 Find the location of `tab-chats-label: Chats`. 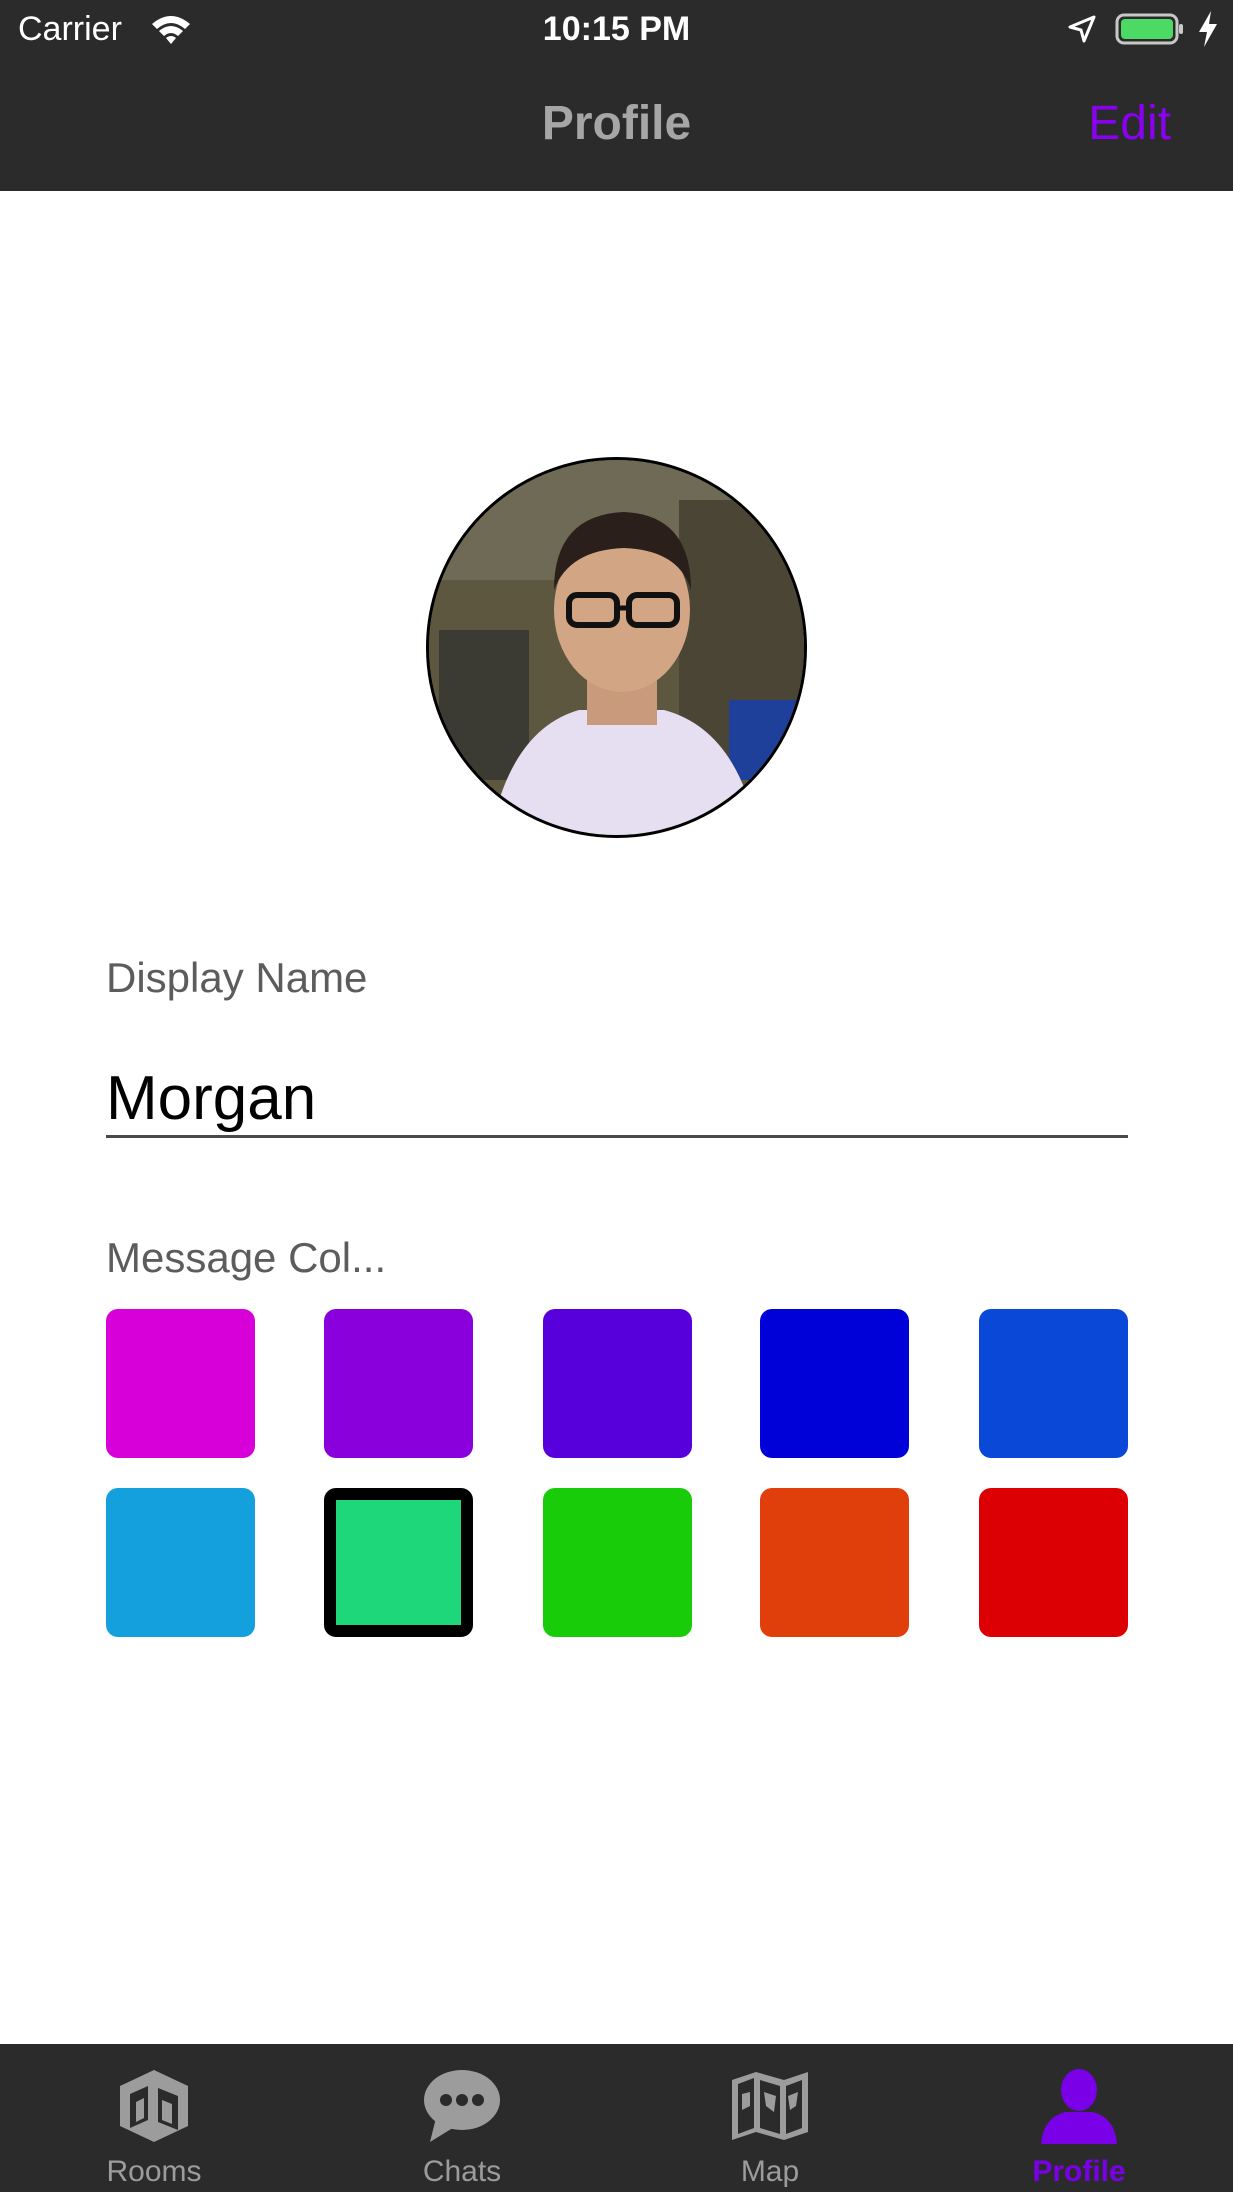

tab-chats-label: Chats is located at coordinates (462, 2171).